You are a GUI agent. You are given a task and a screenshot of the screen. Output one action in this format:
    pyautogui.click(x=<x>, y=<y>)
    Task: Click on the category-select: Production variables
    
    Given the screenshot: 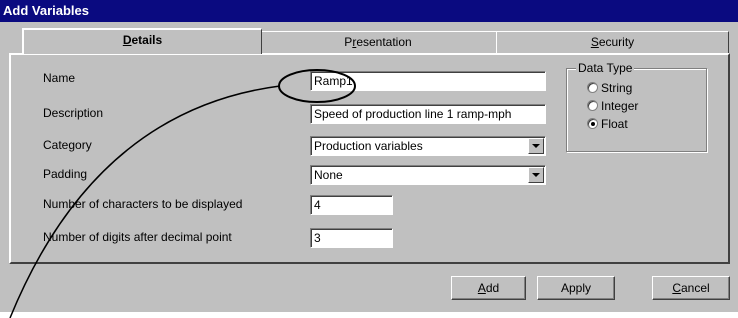 What is the action you would take?
    pyautogui.click(x=428, y=146)
    